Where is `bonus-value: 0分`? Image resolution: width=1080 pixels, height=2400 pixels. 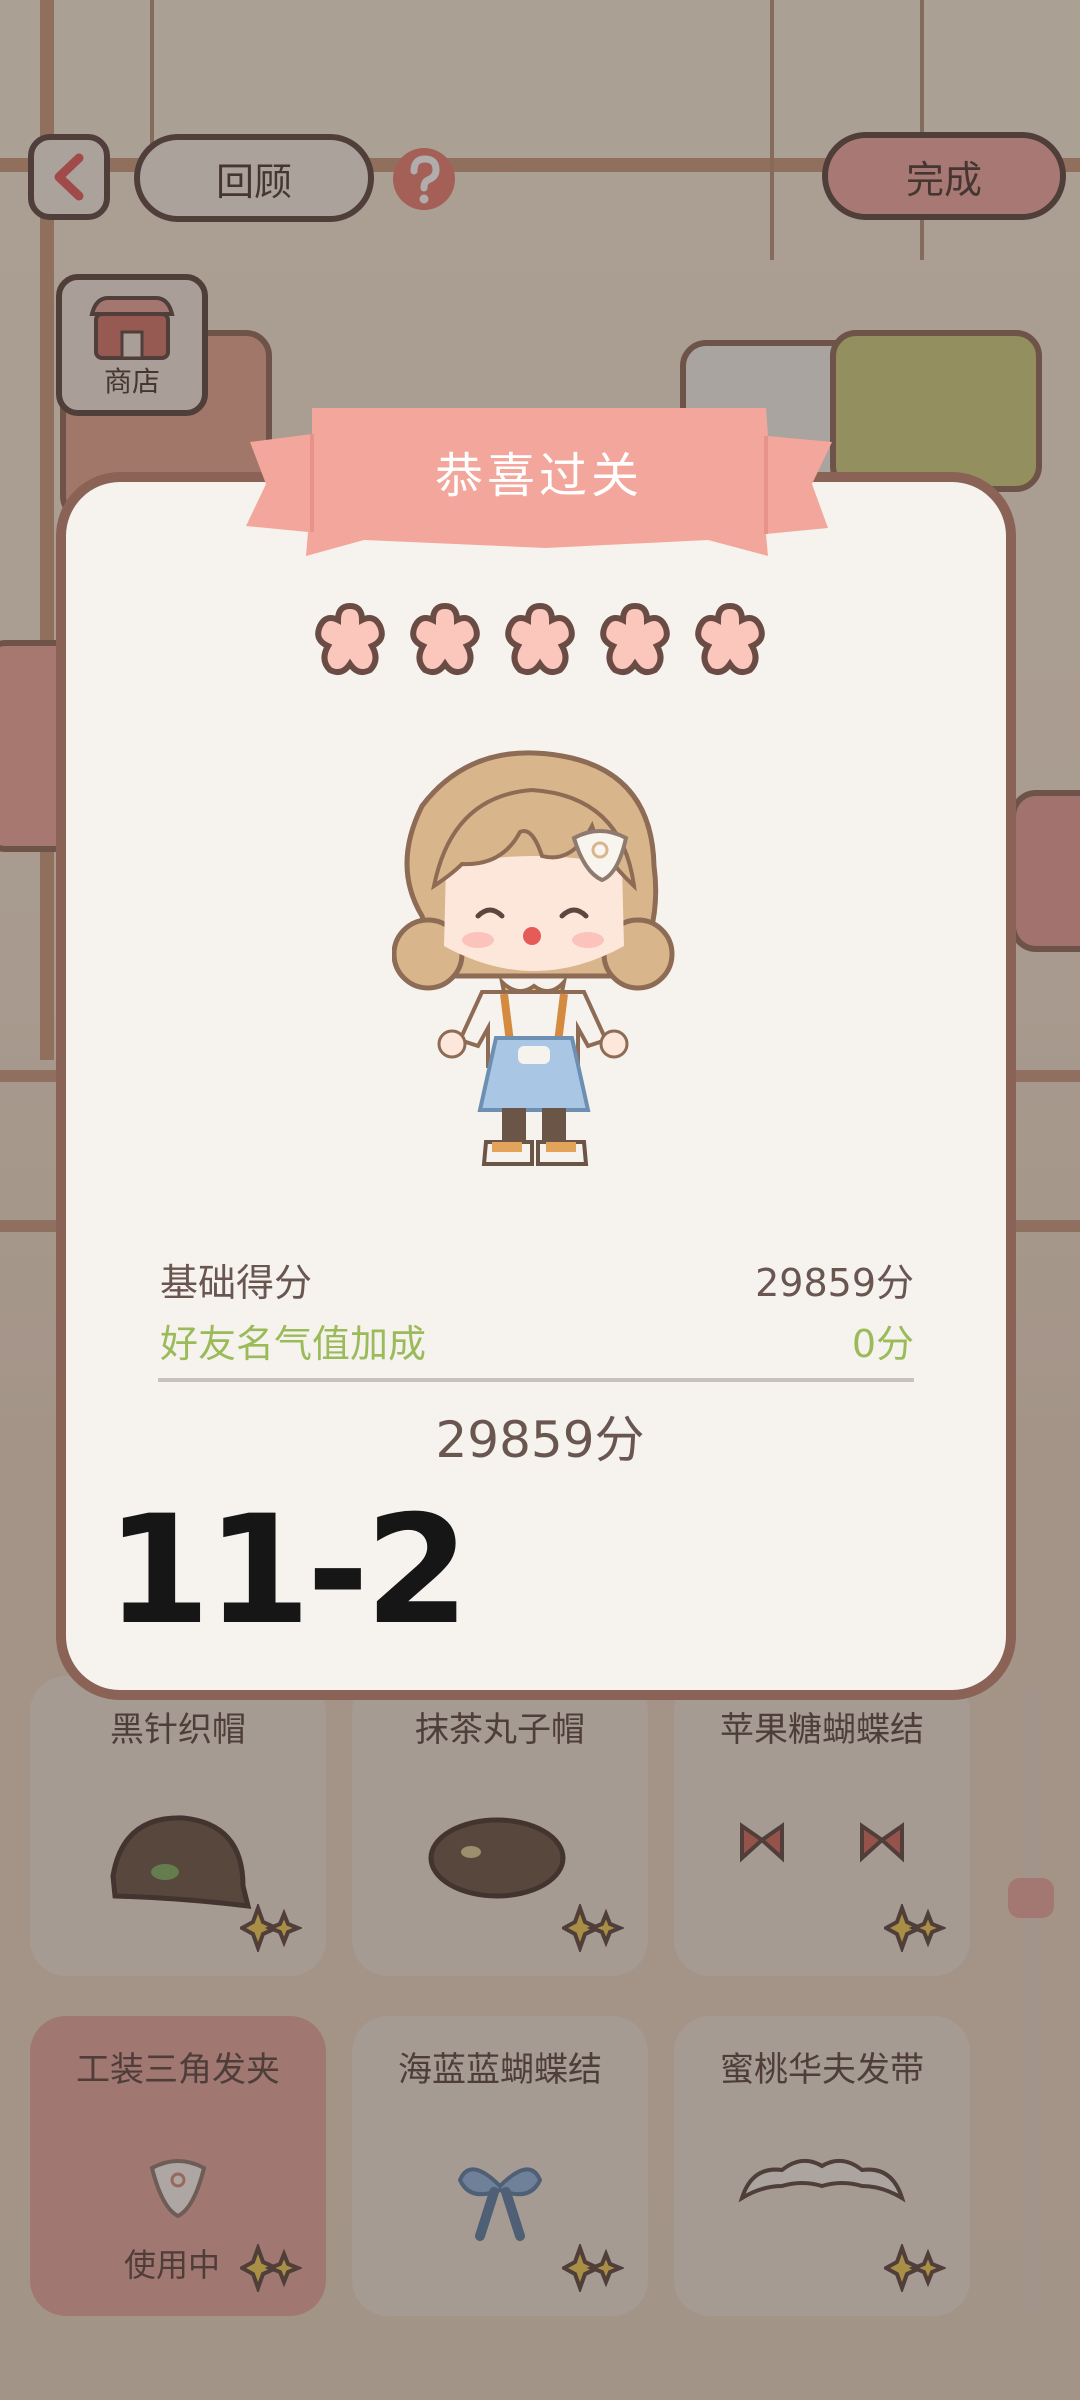 bonus-value: 0分 is located at coordinates (882, 1344).